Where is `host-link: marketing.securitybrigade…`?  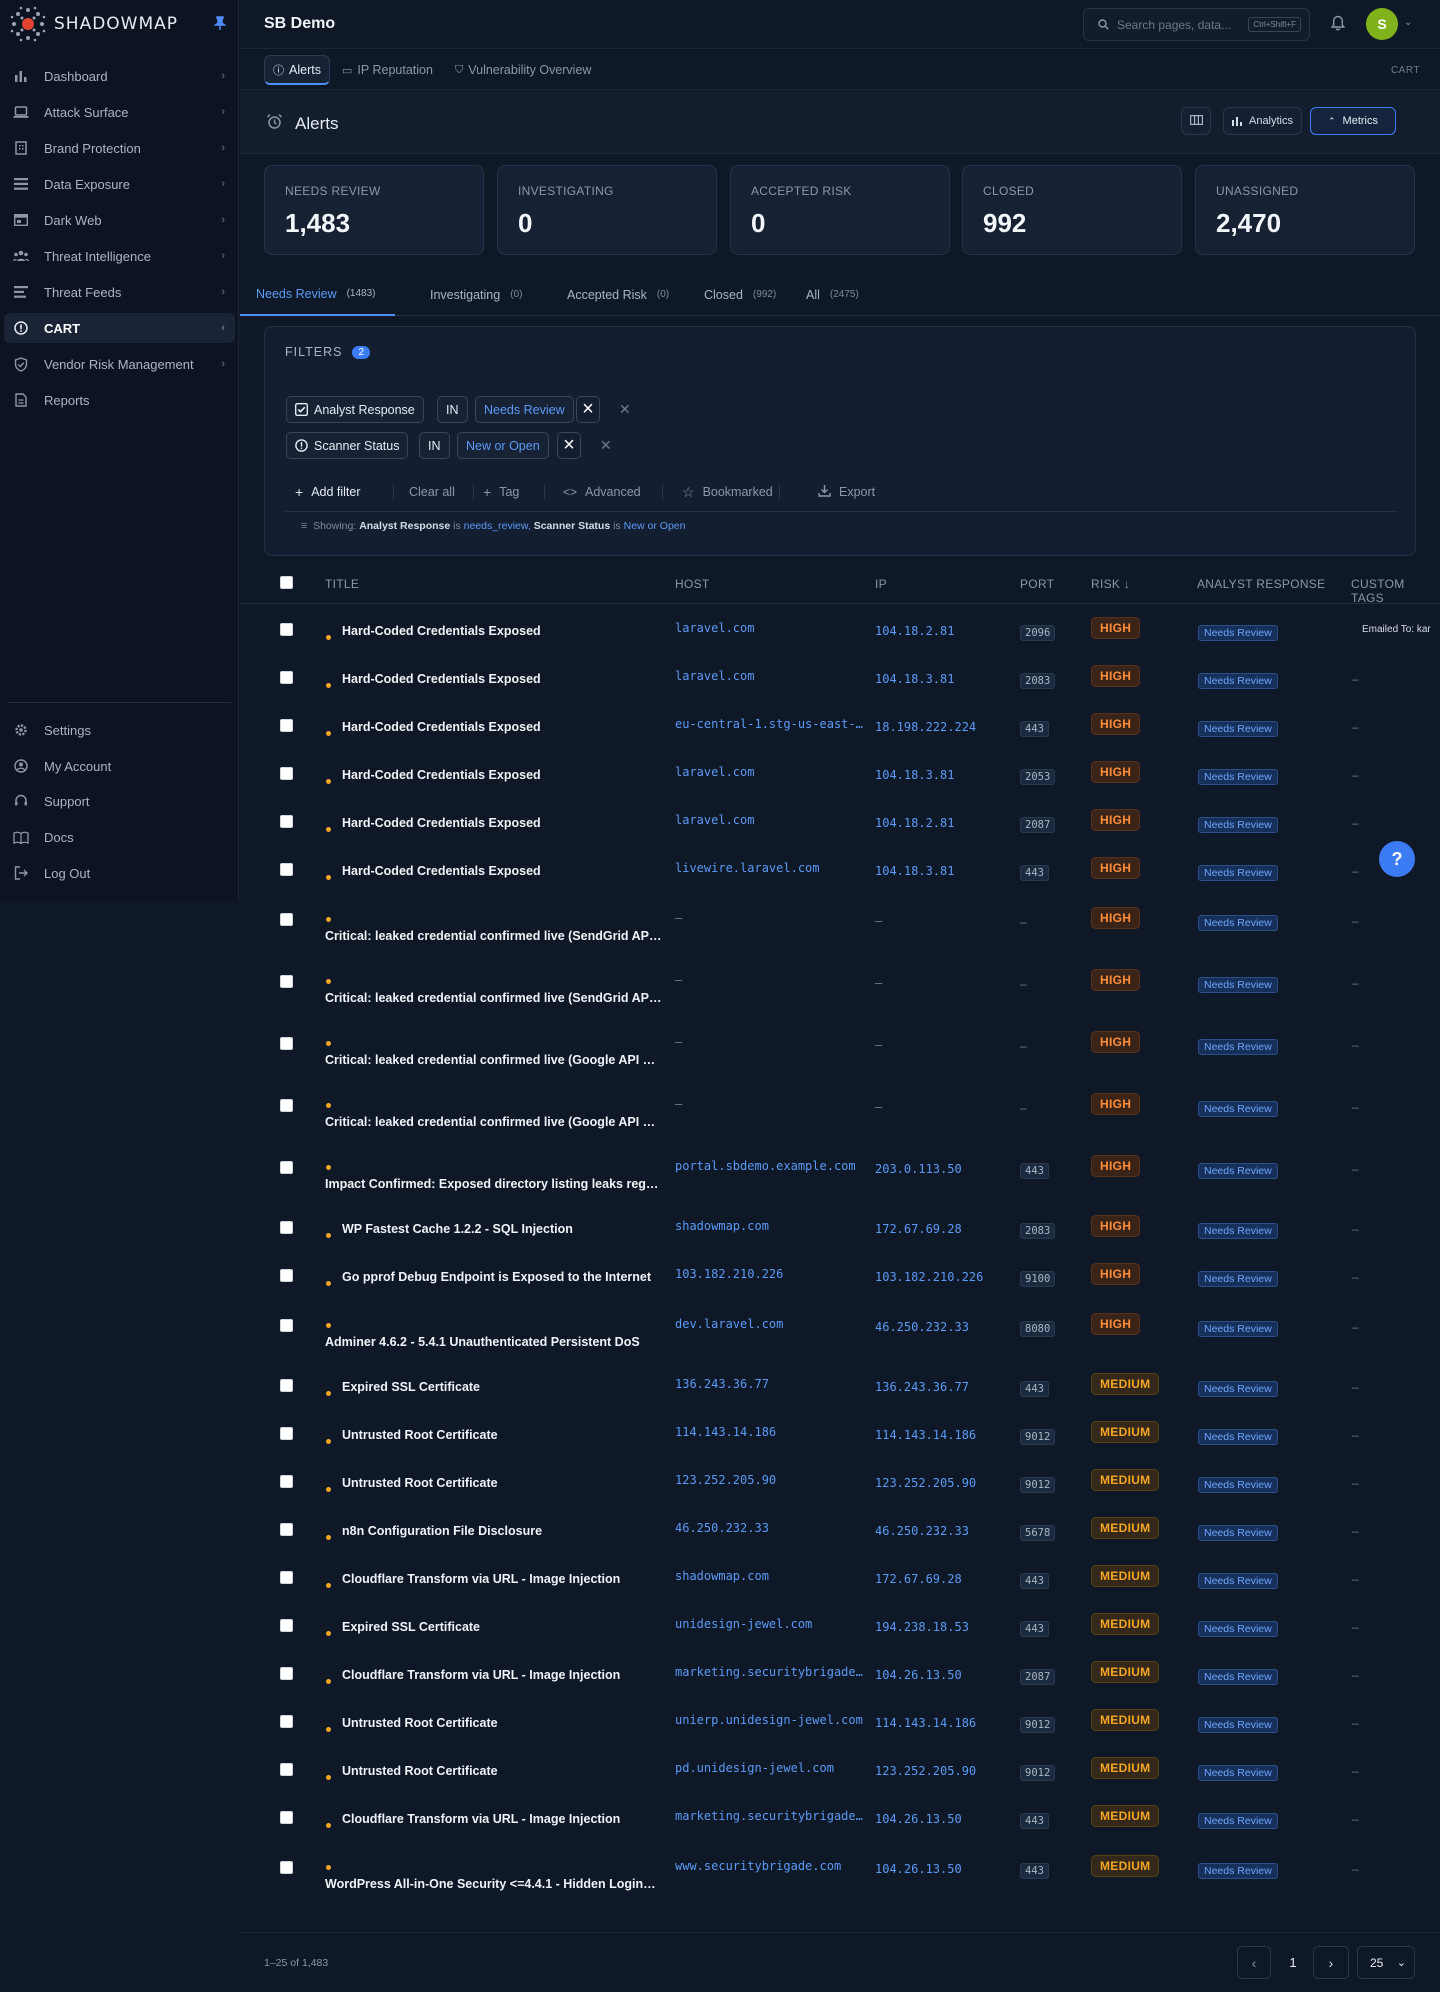 host-link: marketing.securitybrigade… is located at coordinates (769, 1816).